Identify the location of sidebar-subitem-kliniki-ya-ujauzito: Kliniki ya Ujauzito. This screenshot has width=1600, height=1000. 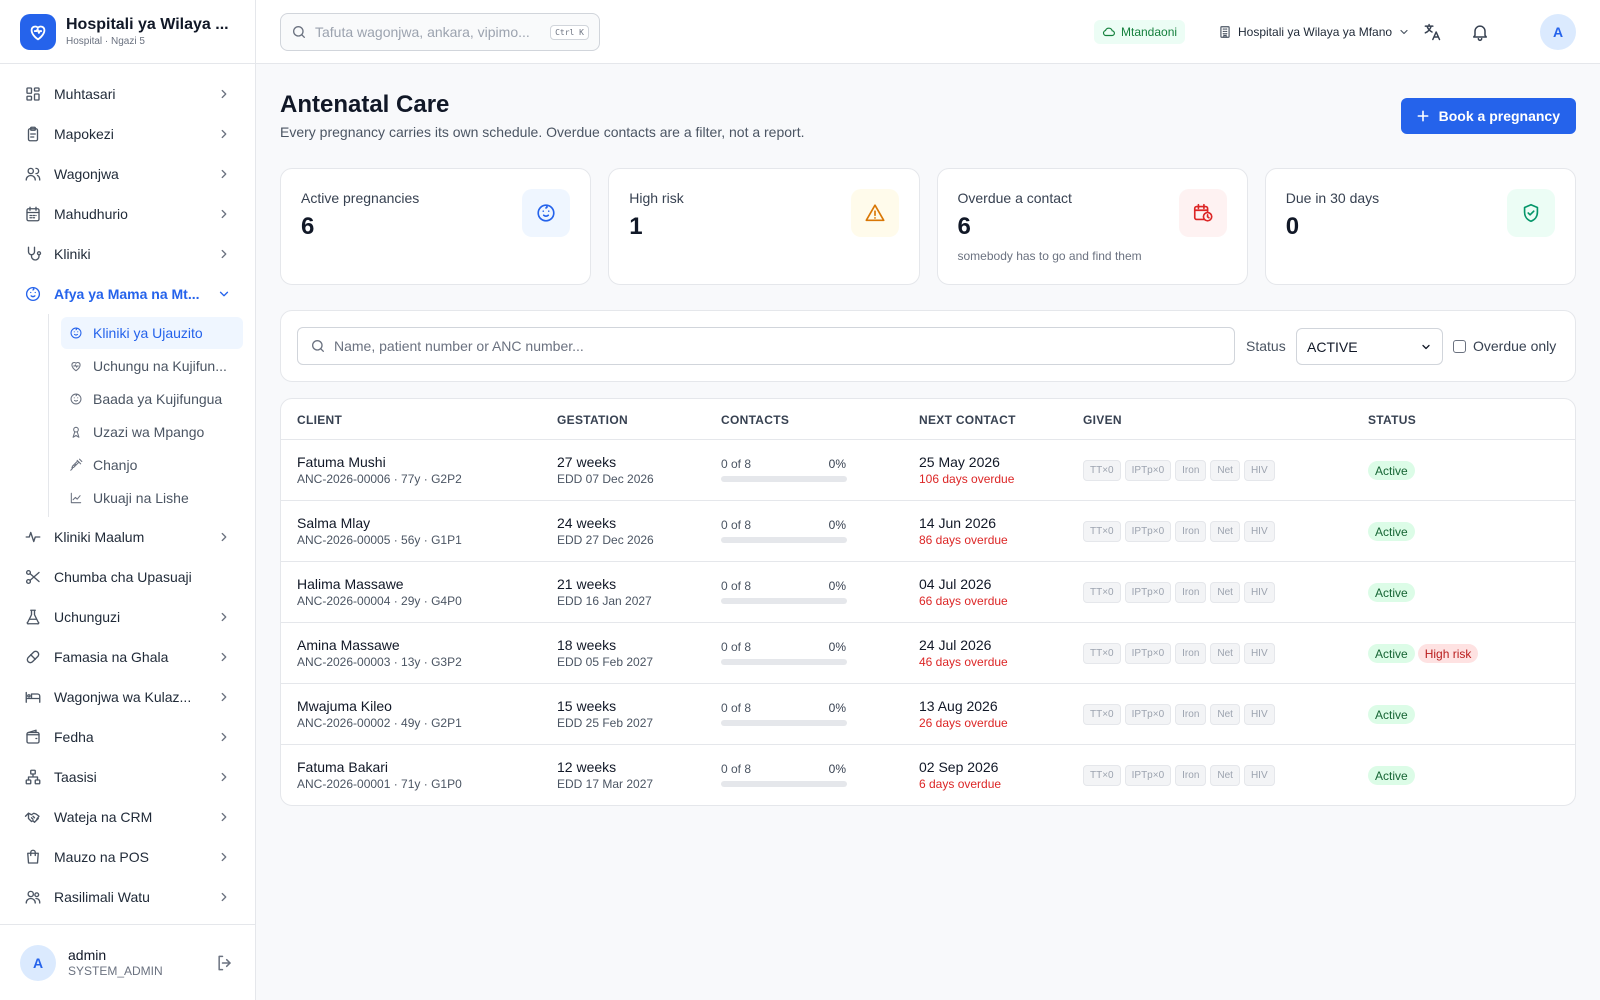
(152, 333).